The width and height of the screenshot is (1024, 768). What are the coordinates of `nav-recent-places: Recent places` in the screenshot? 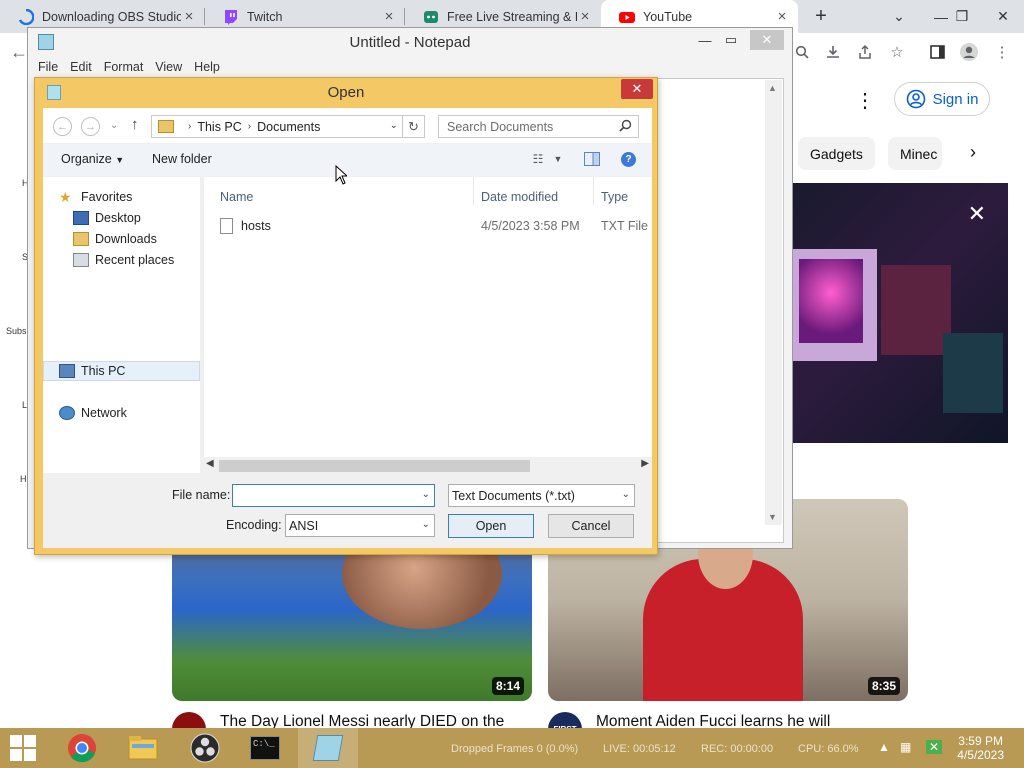 It's located at (123, 260).